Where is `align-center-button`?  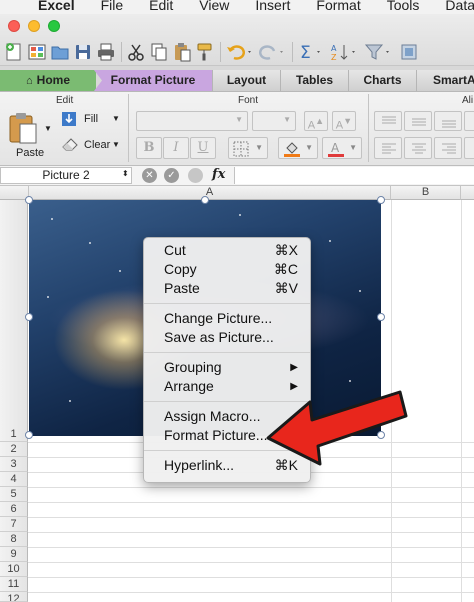
align-center-button is located at coordinates (418, 148).